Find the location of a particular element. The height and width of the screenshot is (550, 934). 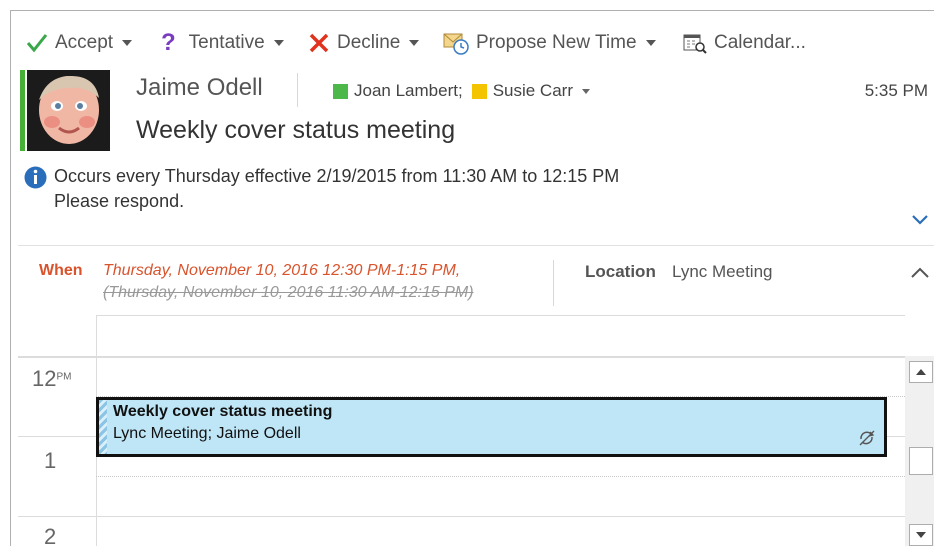

scroll-thumb is located at coordinates (921, 461).